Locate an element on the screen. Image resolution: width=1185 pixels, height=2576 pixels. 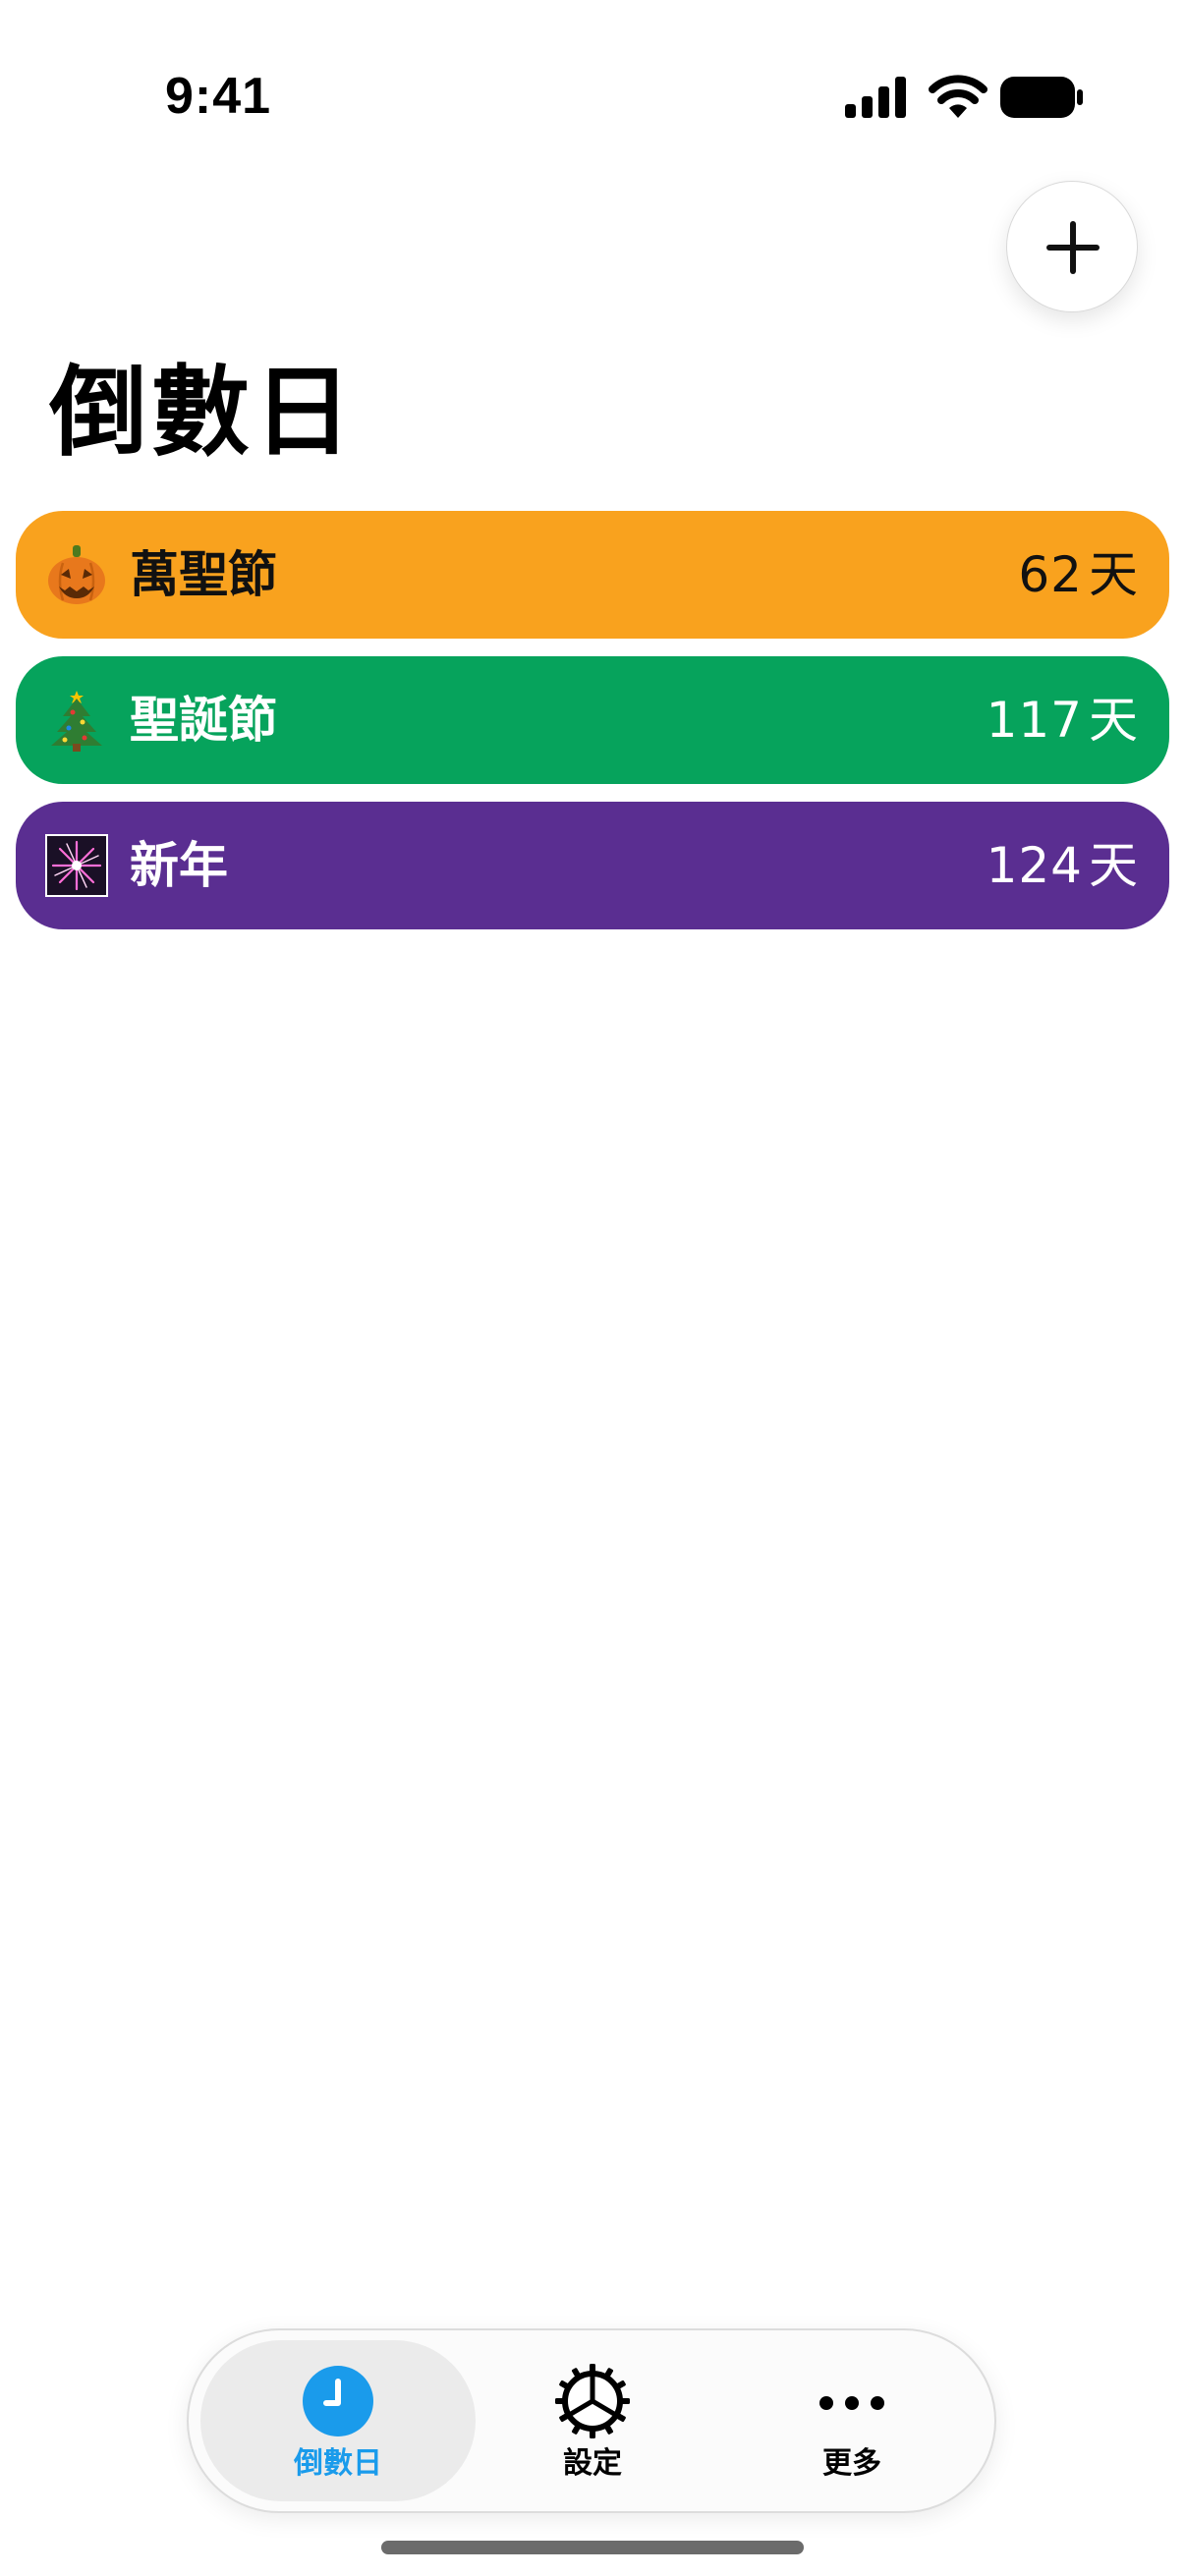
plus-icon is located at coordinates (1072, 247).